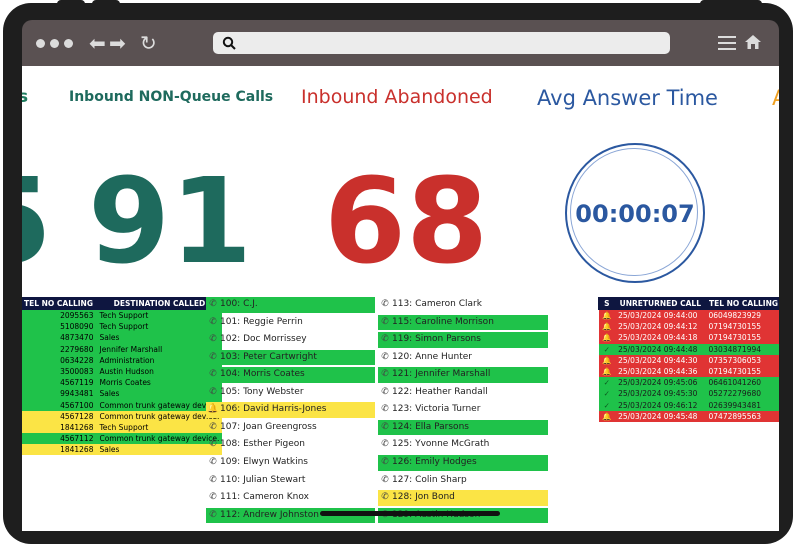 The width and height of the screenshot is (798, 549). What do you see at coordinates (742, 405) in the screenshot?
I see `cell-tel-calling: 02639943481` at bounding box center [742, 405].